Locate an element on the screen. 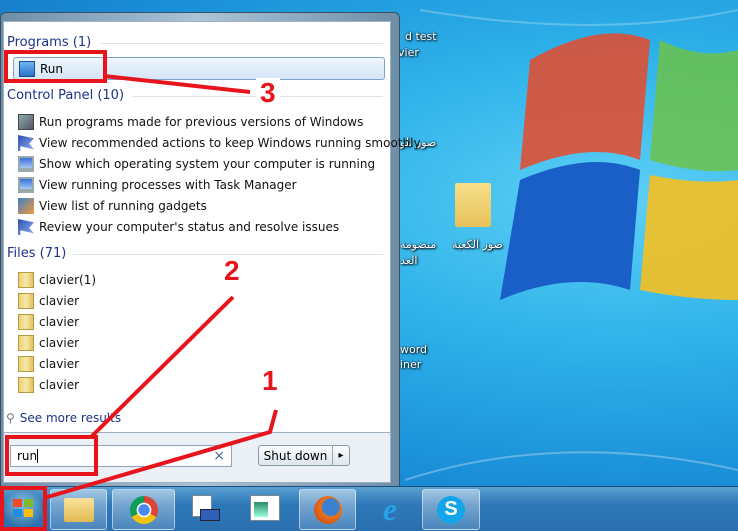  shutdown-button-group: Shut down ▸ is located at coordinates (304, 455).